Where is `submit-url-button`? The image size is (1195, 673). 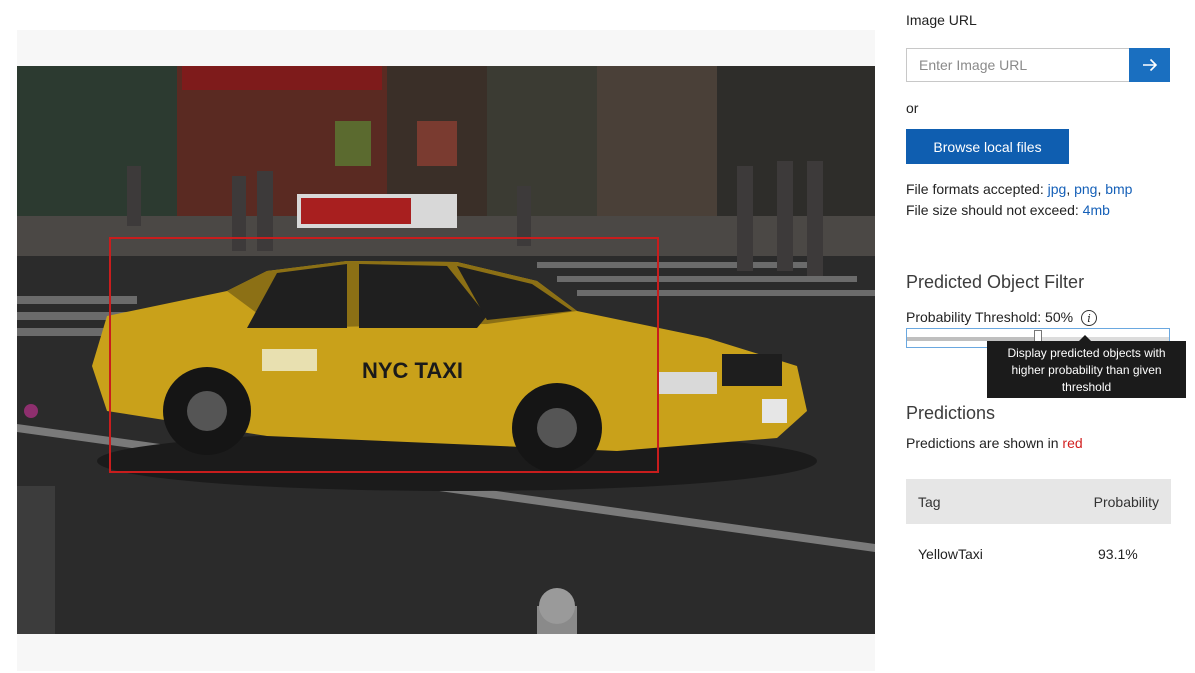
submit-url-button is located at coordinates (1149, 65).